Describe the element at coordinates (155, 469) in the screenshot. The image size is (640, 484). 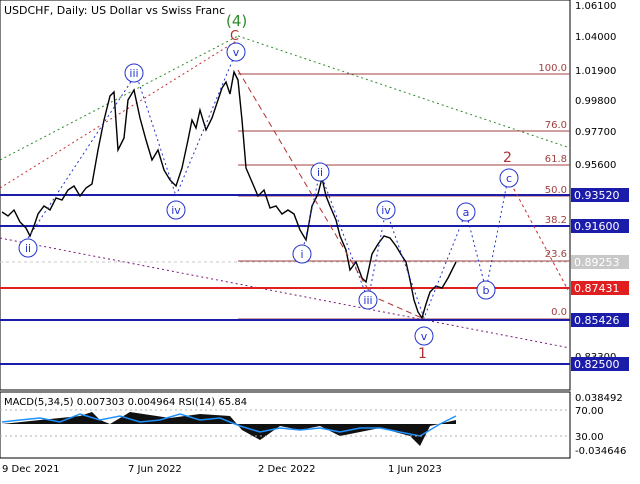
I see `time-label: 7 Jun 2022` at that location.